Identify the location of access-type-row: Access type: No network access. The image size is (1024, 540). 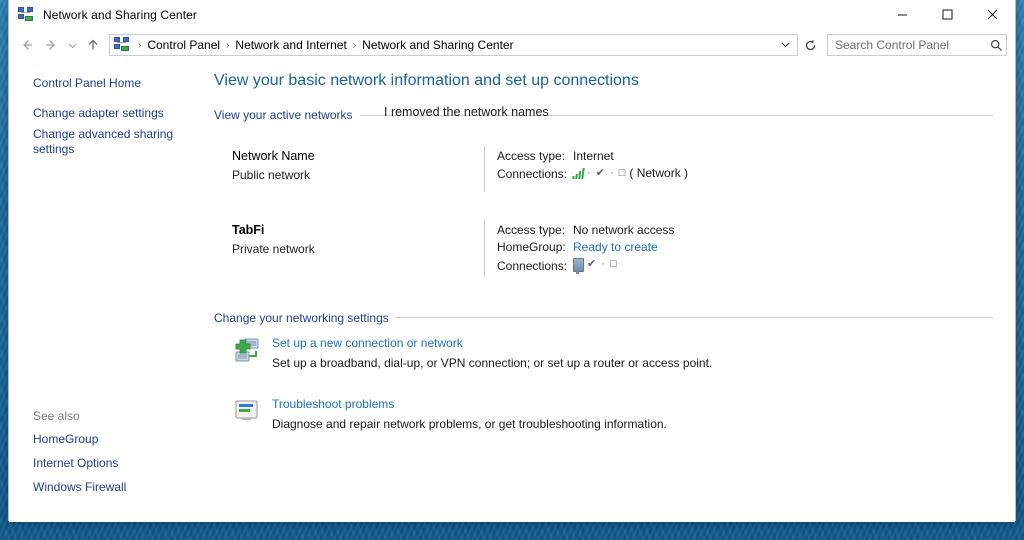
(585, 230).